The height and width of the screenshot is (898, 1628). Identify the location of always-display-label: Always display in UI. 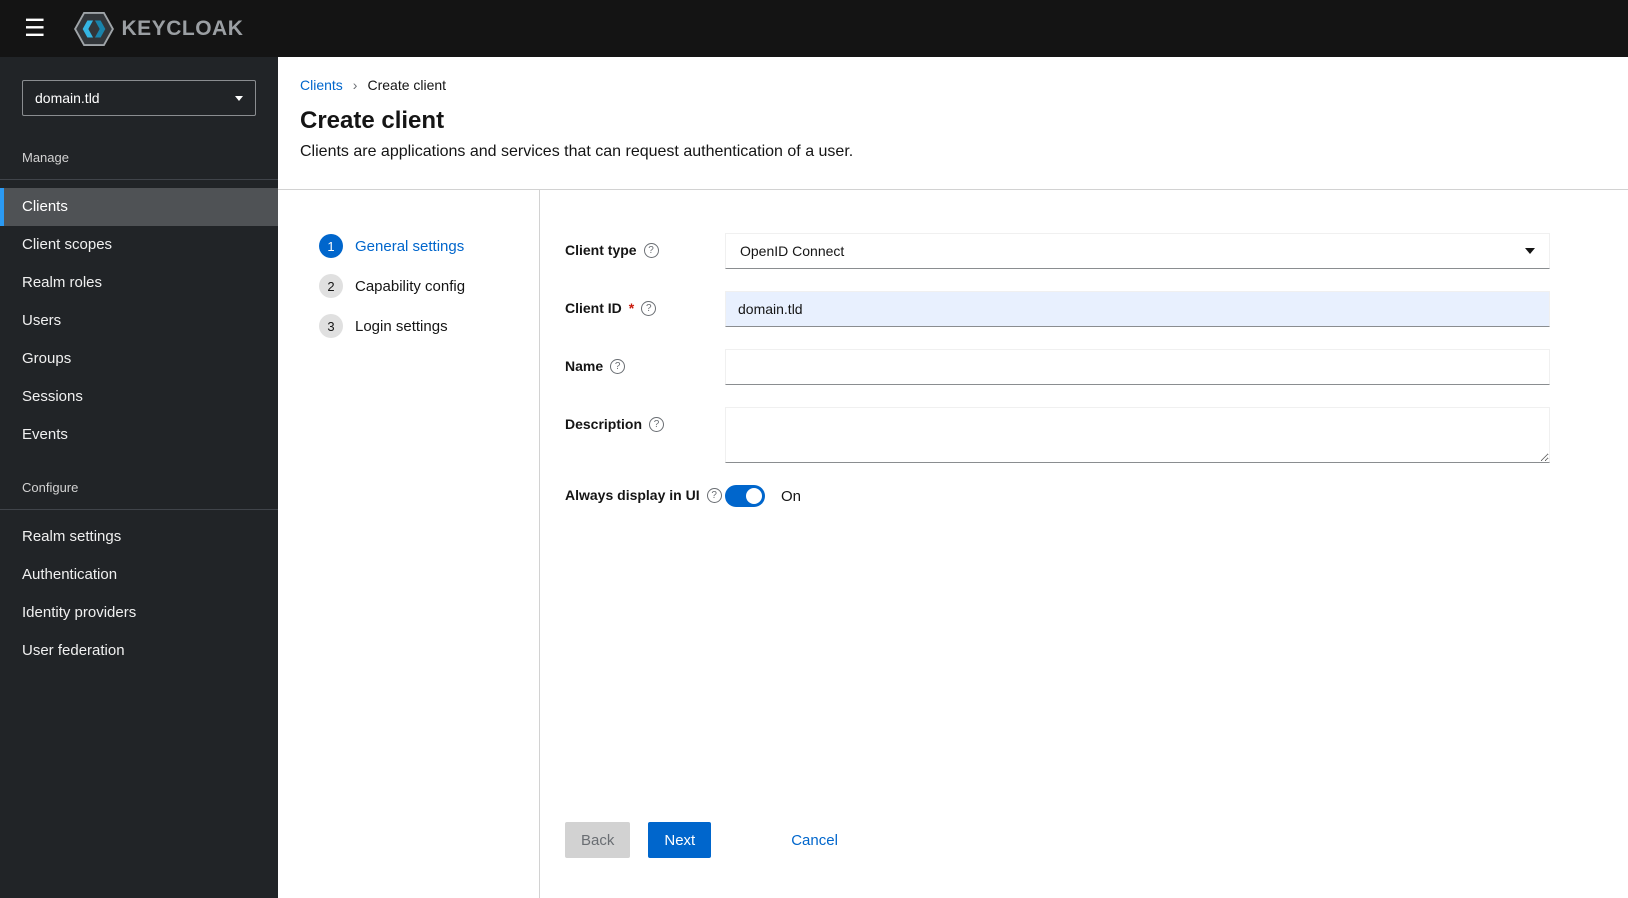
(632, 495).